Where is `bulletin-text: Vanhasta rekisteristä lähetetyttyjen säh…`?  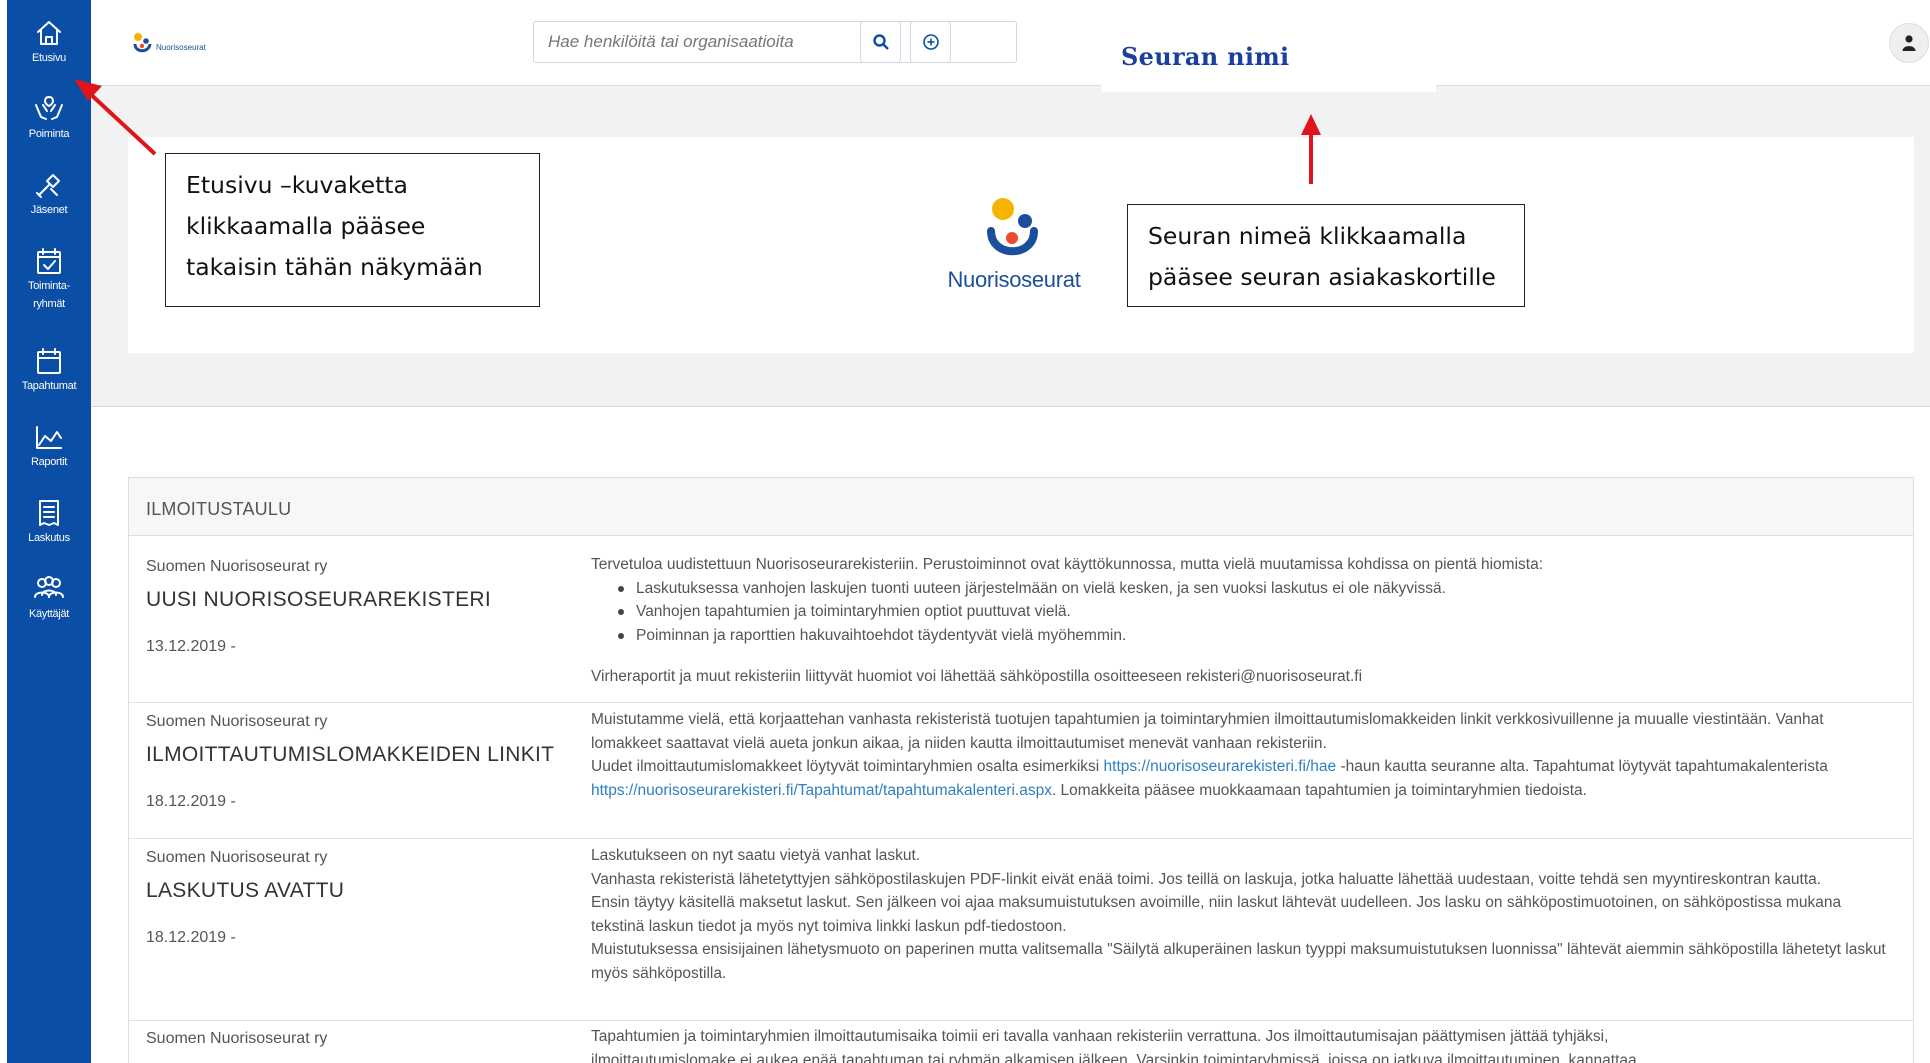 bulletin-text: Vanhasta rekisteristä lähetetyttyjen säh… is located at coordinates (1206, 879).